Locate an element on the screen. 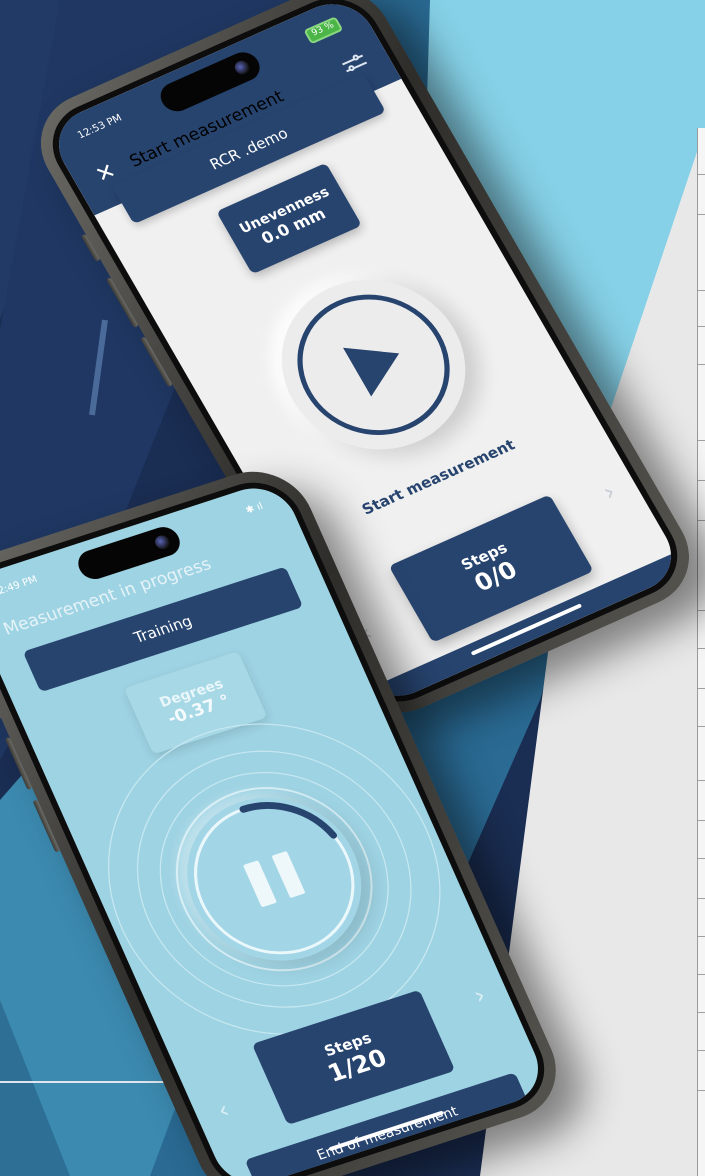 The height and width of the screenshot is (1176, 705). play-icon is located at coordinates (378, 363).